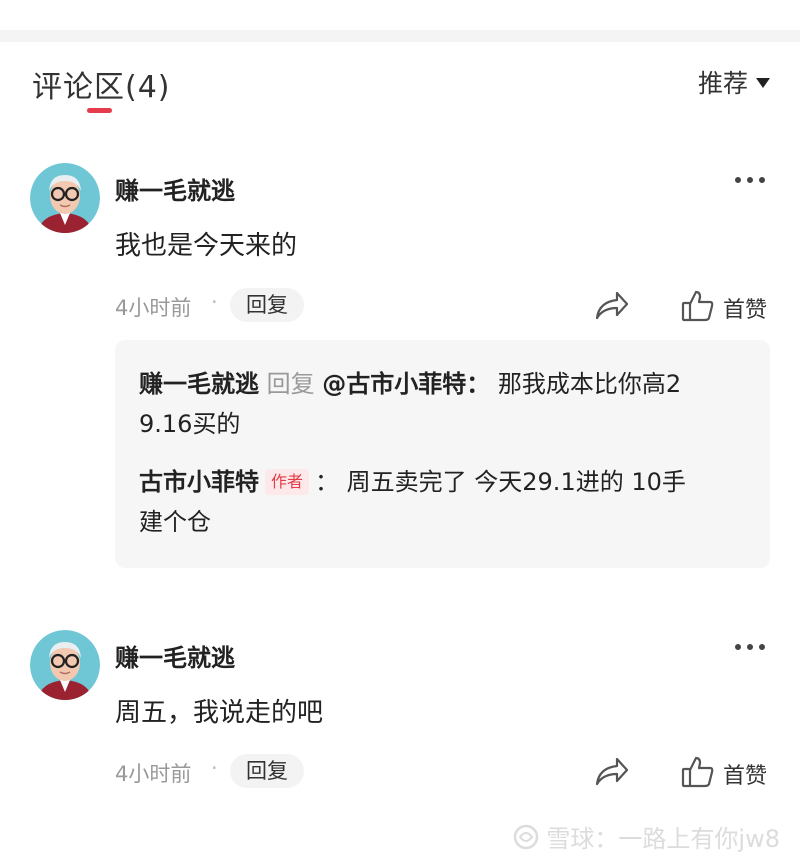 The width and height of the screenshot is (800, 864). What do you see at coordinates (400, 87) in the screenshot?
I see `comments-header: 评论区(4) 推荐` at bounding box center [400, 87].